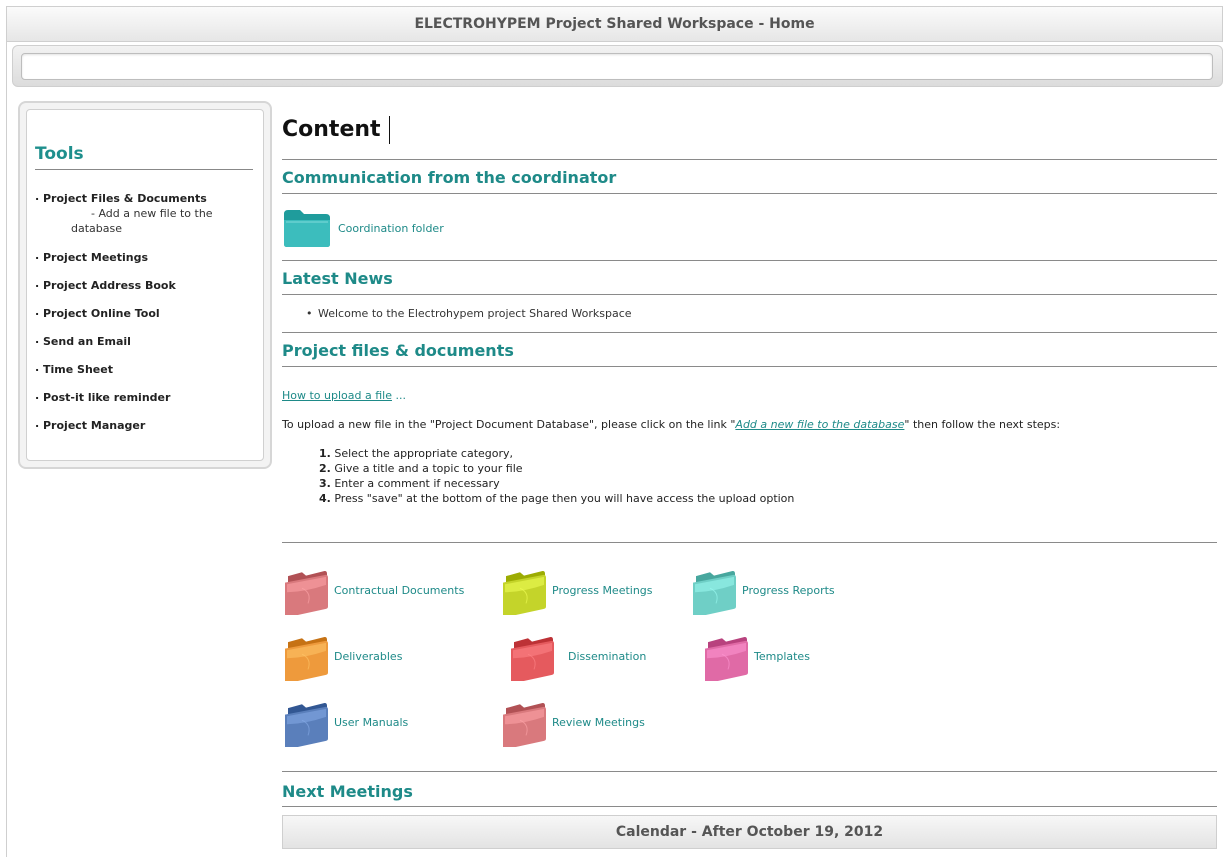 The height and width of the screenshot is (857, 1223). Describe the element at coordinates (109, 285) in the screenshot. I see `tool-label: Project Address Book` at that location.